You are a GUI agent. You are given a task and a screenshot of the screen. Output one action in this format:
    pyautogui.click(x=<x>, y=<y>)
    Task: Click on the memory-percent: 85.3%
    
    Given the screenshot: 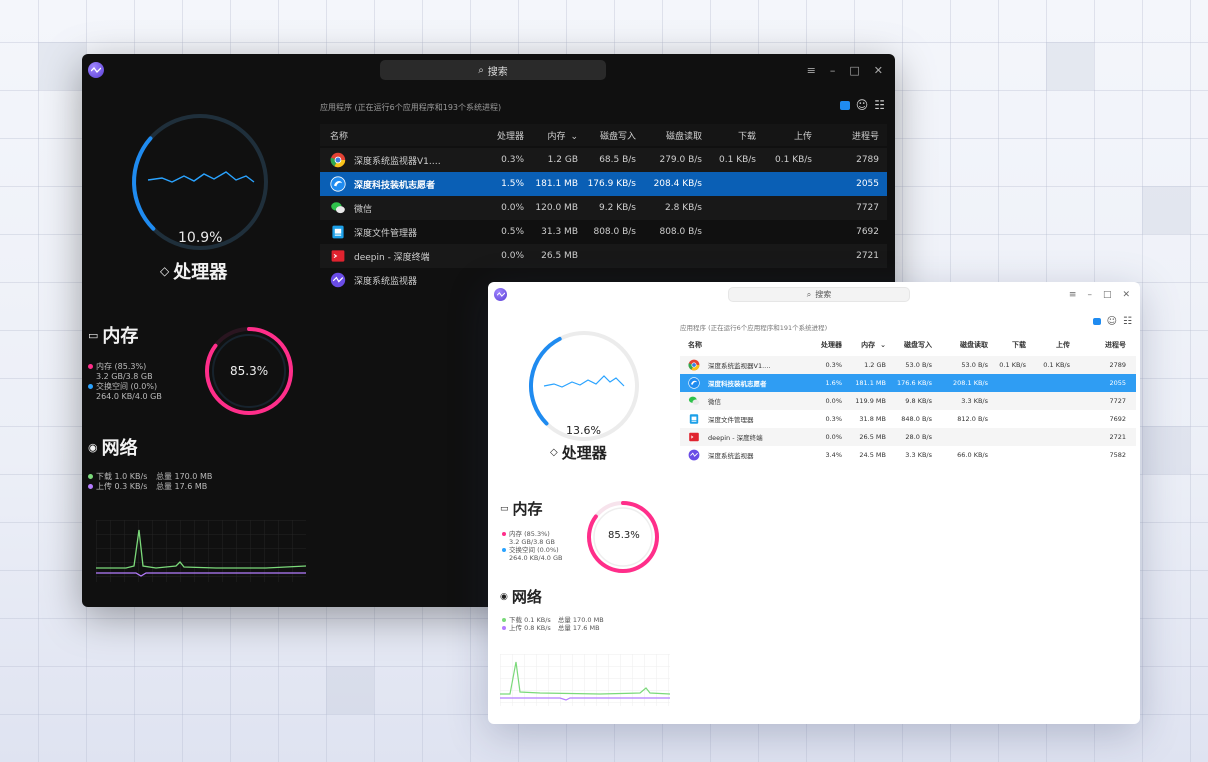 What is the action you would take?
    pyautogui.click(x=624, y=535)
    